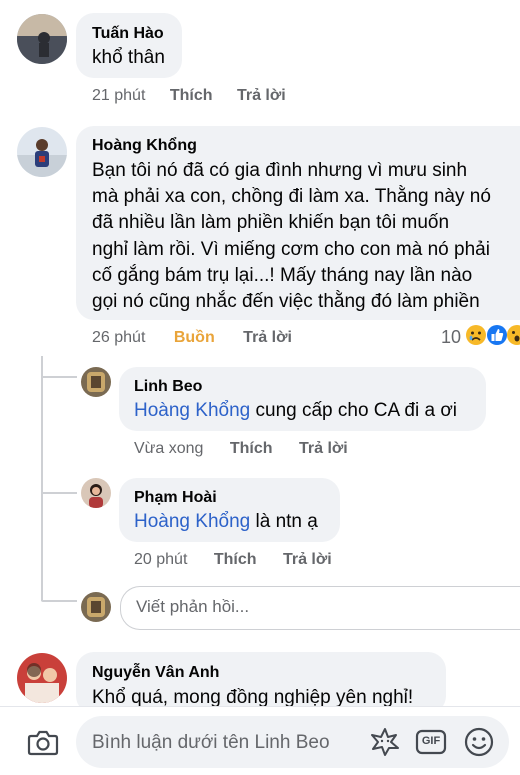  I want to click on reply-actions: Vừa xong Thích Trả lời, so click(241, 449).